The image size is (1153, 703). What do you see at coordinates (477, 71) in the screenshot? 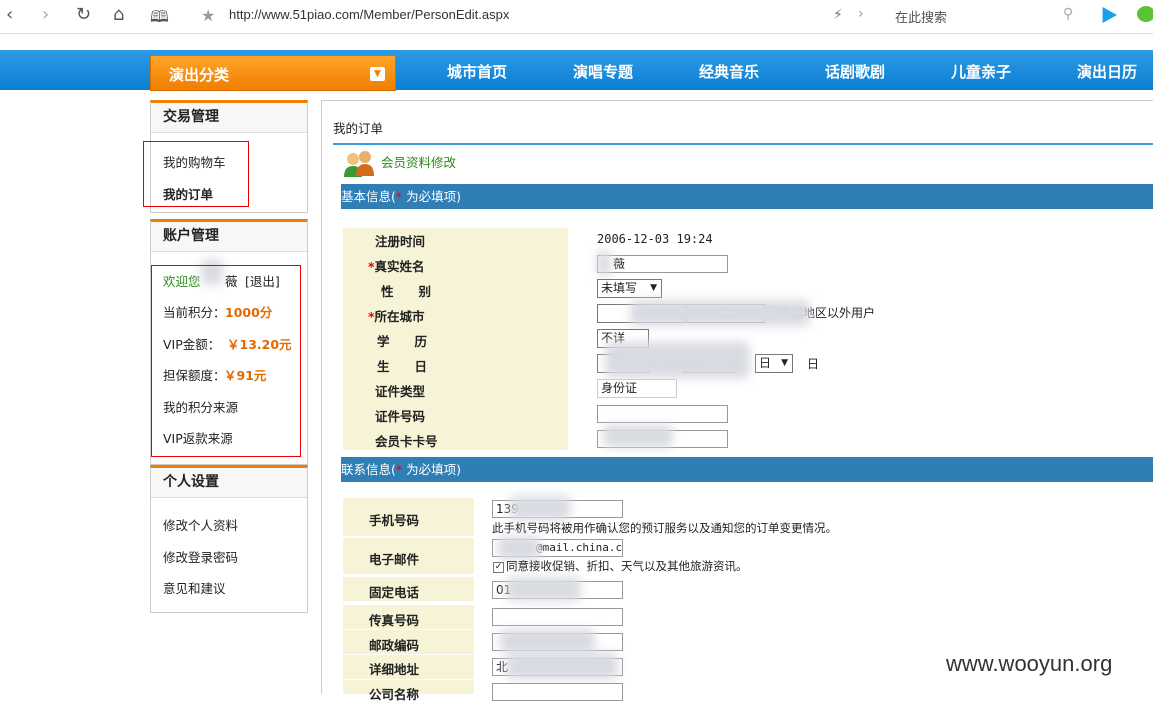
I see `nav-city-home: 城市首页` at bounding box center [477, 71].